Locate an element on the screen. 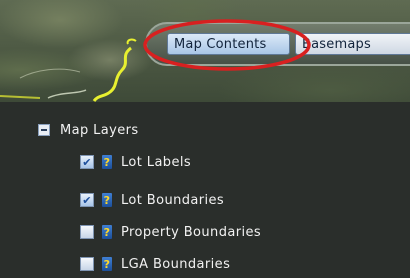  layer-label: LGA Boundaries is located at coordinates (176, 264).